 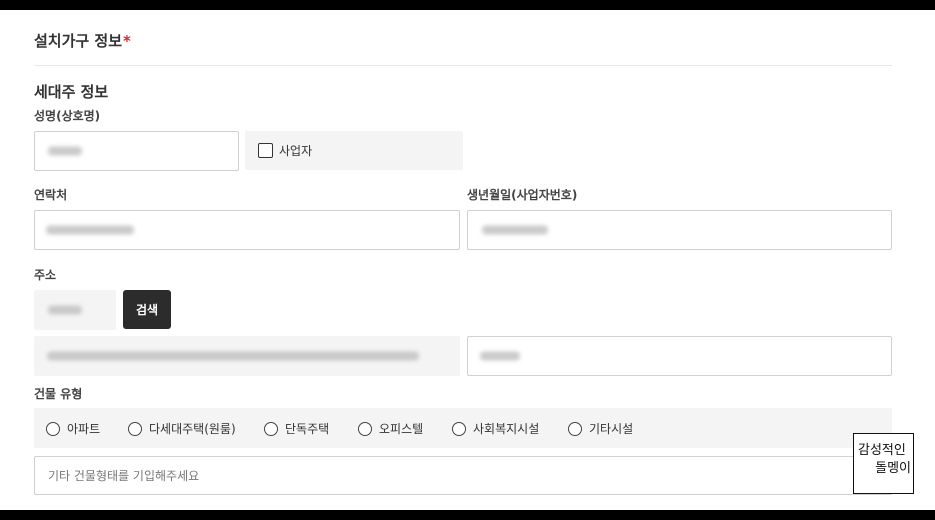 I want to click on radio-detached-house: 단독주택, so click(x=296, y=428).